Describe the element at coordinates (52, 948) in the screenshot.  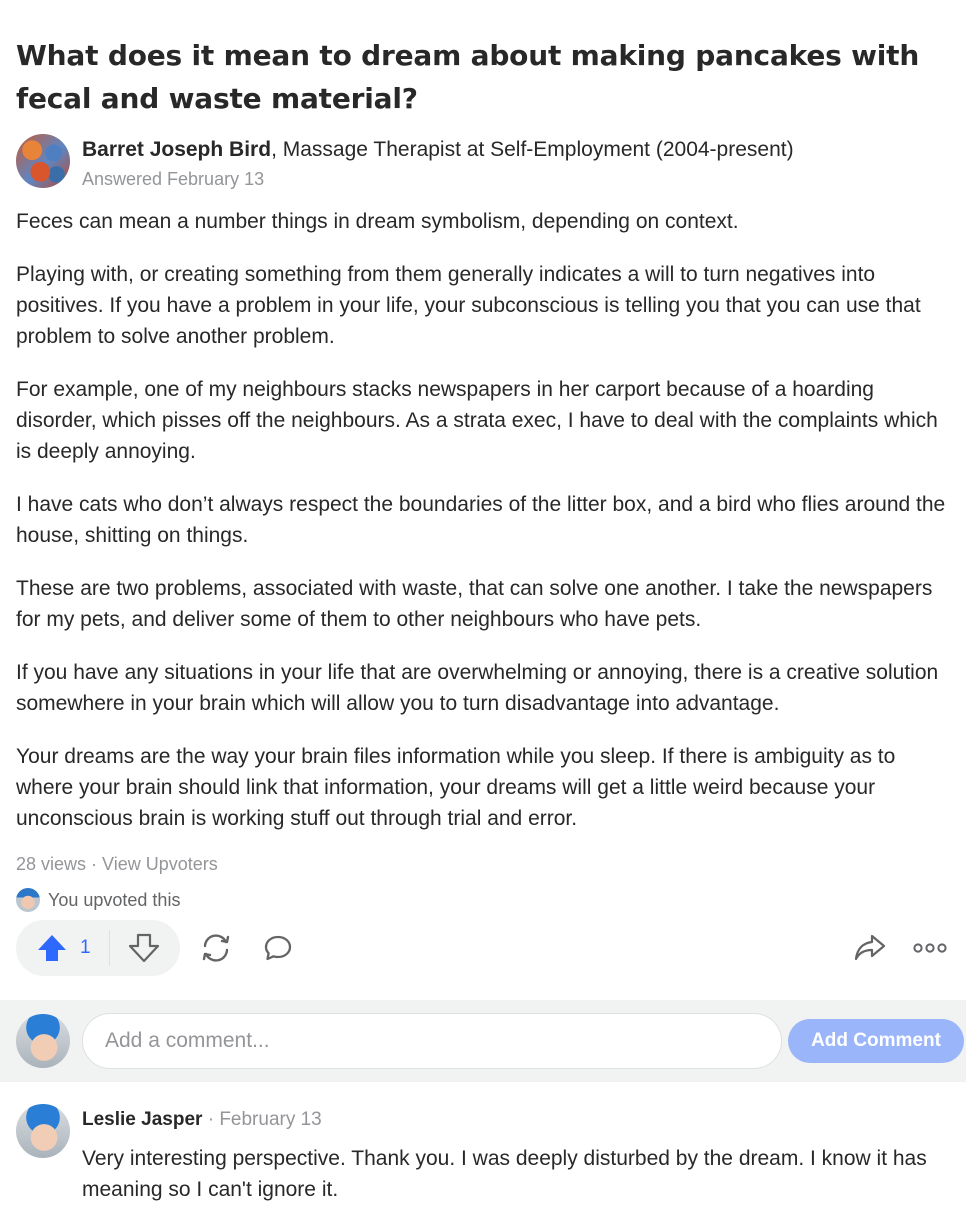
I see `arrow-up-icon` at that location.